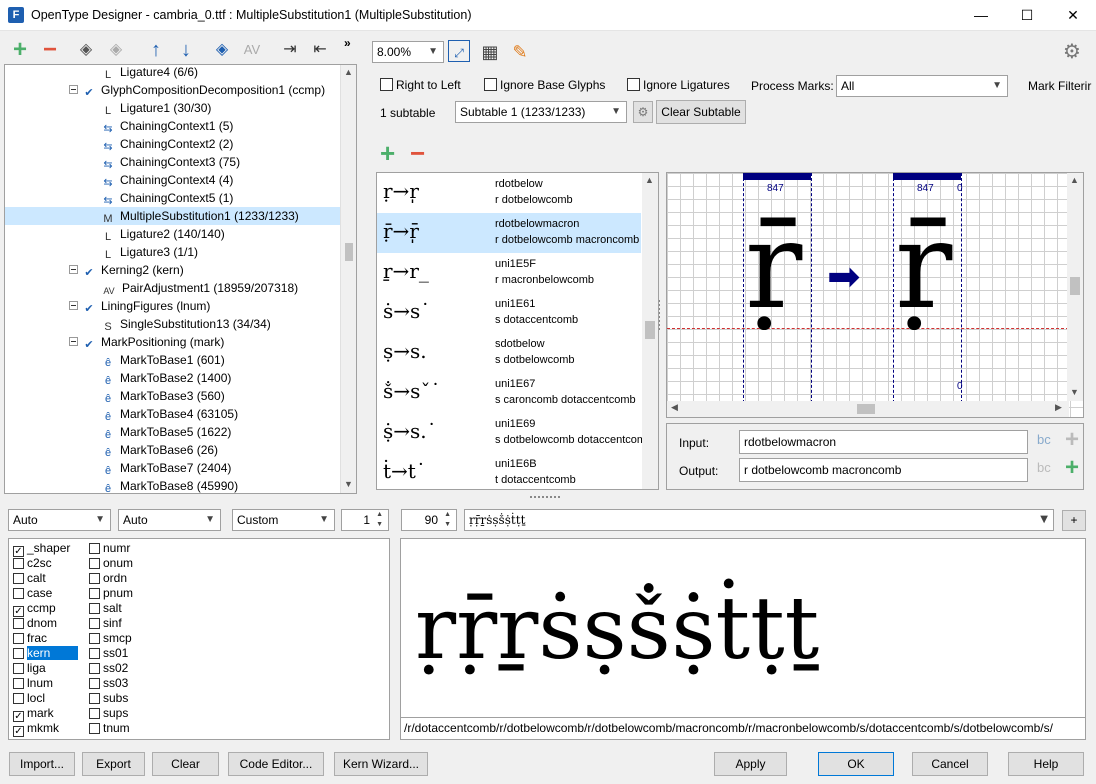 The width and height of the screenshot is (1096, 784). Describe the element at coordinates (650, 331) in the screenshot. I see `list-scrollbar: ▲` at that location.